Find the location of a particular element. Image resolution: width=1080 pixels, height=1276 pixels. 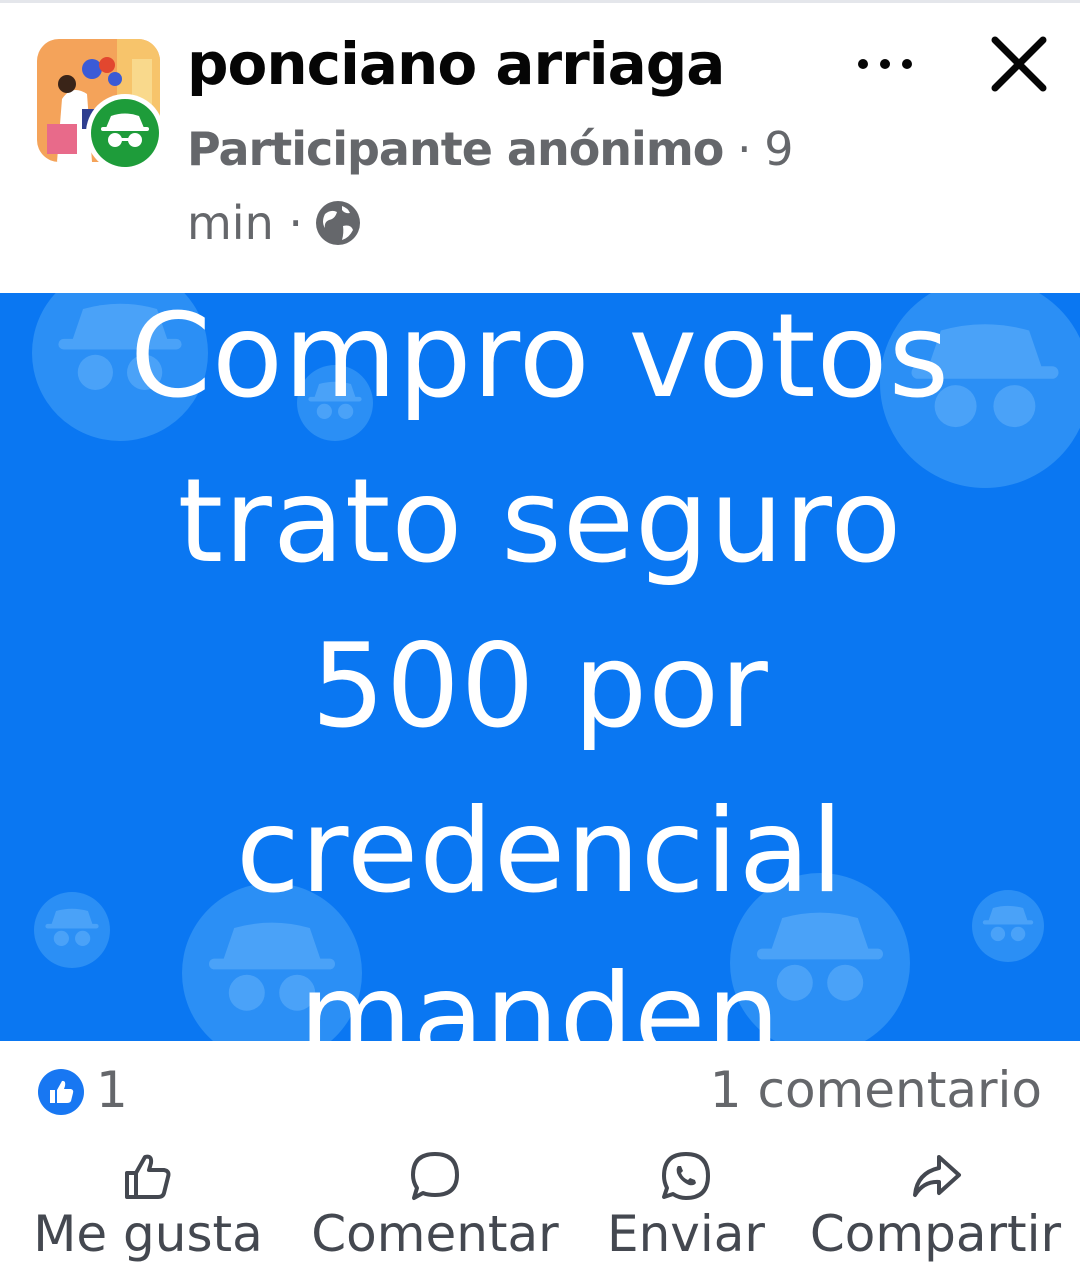

share-button: Compartir is located at coordinates (935, 1208).